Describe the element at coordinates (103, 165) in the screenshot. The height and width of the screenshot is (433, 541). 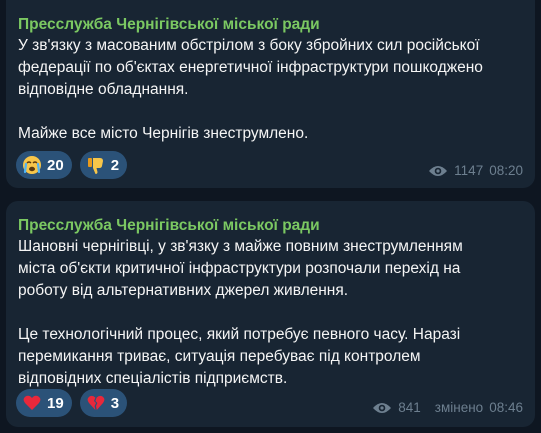
I see `reaction-thumbs-down: 2` at that location.